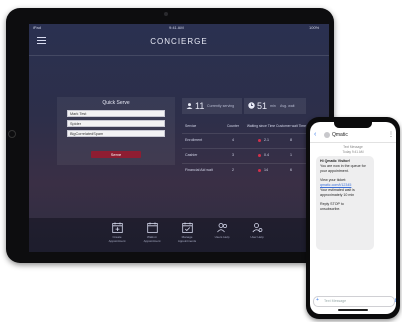 This screenshot has height=322, width=402. Describe the element at coordinates (266, 140) in the screenshot. I see `row-wait: 2.1` at that location.